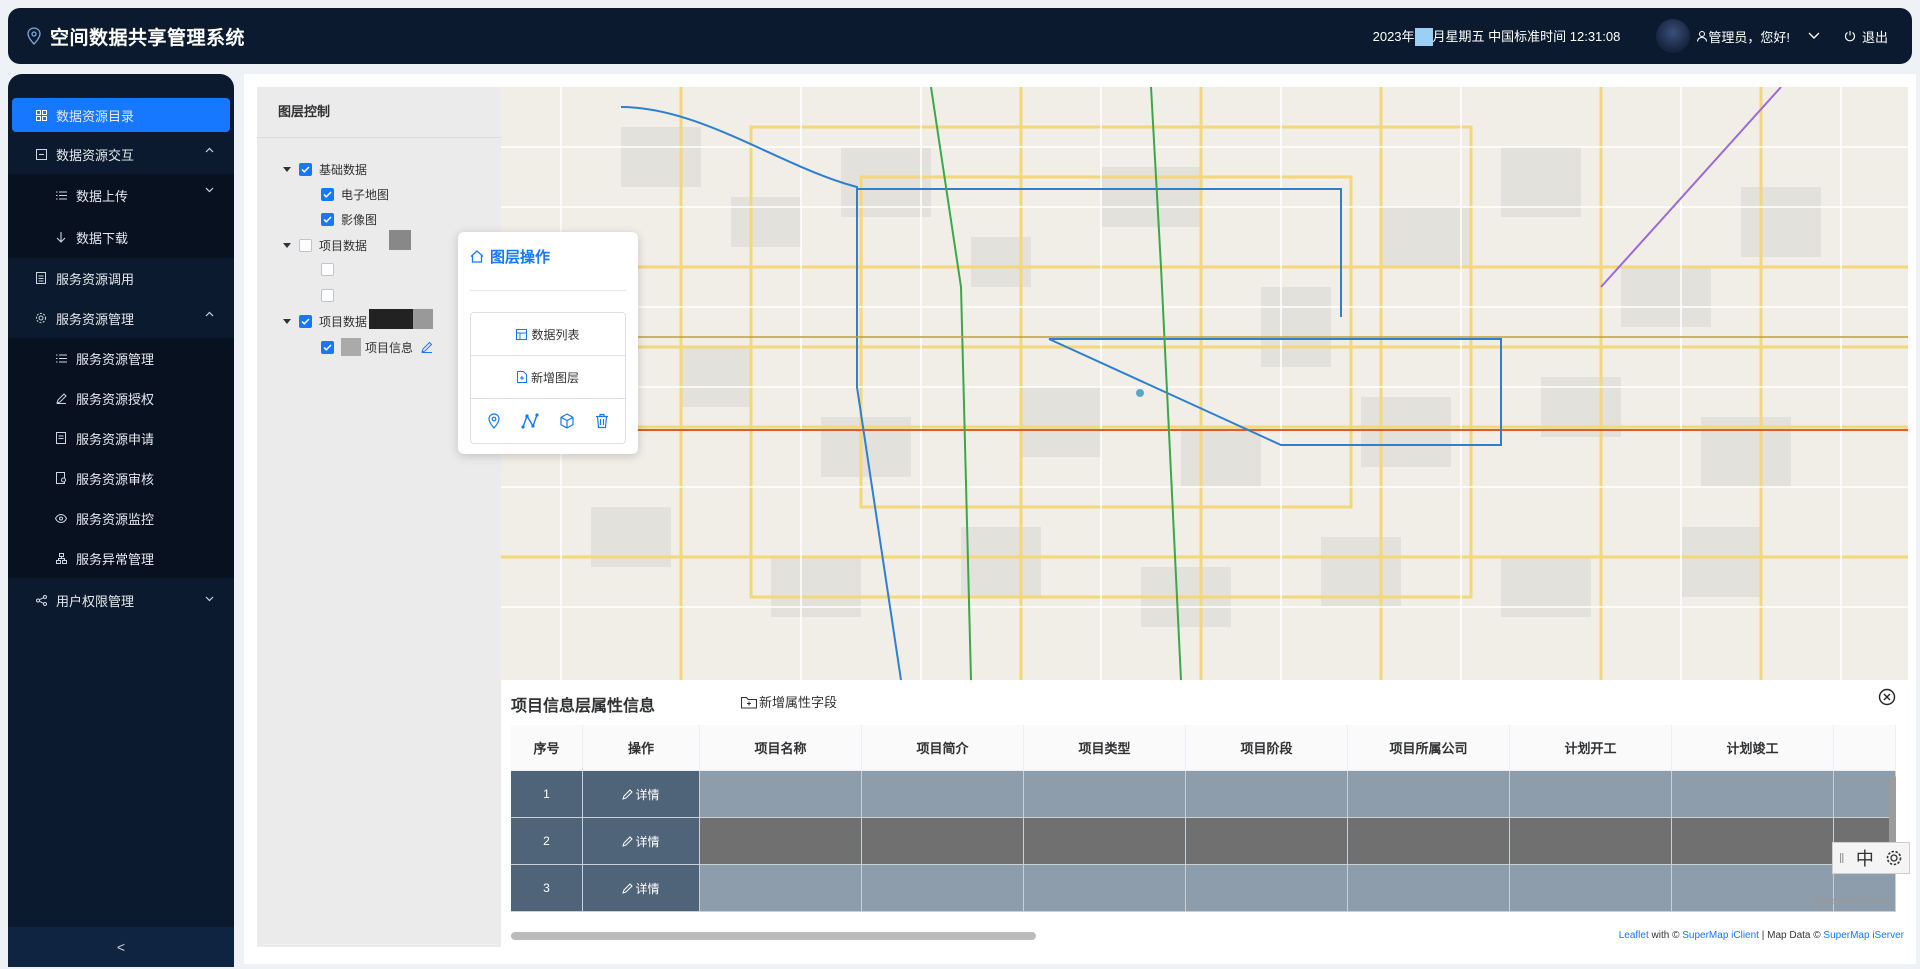 This screenshot has width=1920, height=969. Describe the element at coordinates (121, 558) in the screenshot. I see `sidebar-item-service-exception: 服务异常管理` at that location.